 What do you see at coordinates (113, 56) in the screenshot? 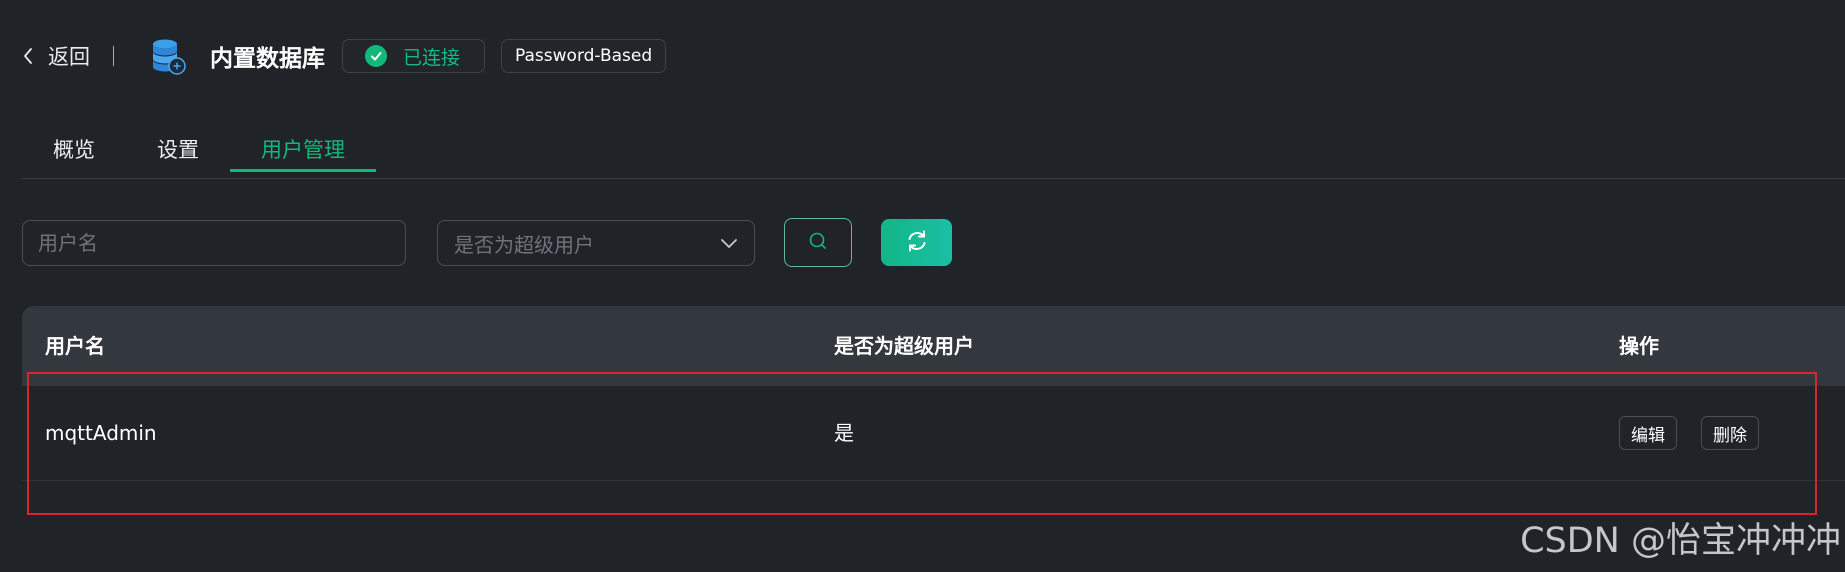
I see `header-divider` at bounding box center [113, 56].